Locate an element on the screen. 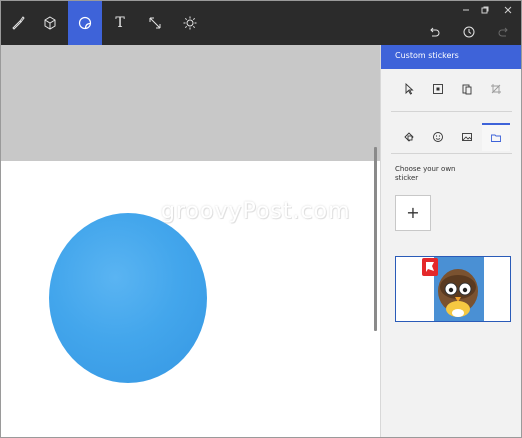  paste-button is located at coordinates (467, 89).